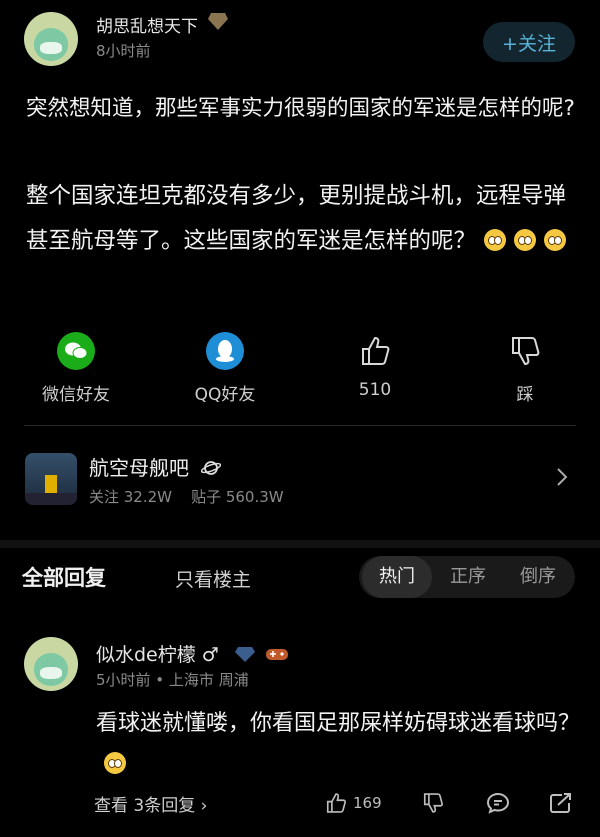  I want to click on replier-name-text: 似水de柠檬 ♂, so click(157, 655).